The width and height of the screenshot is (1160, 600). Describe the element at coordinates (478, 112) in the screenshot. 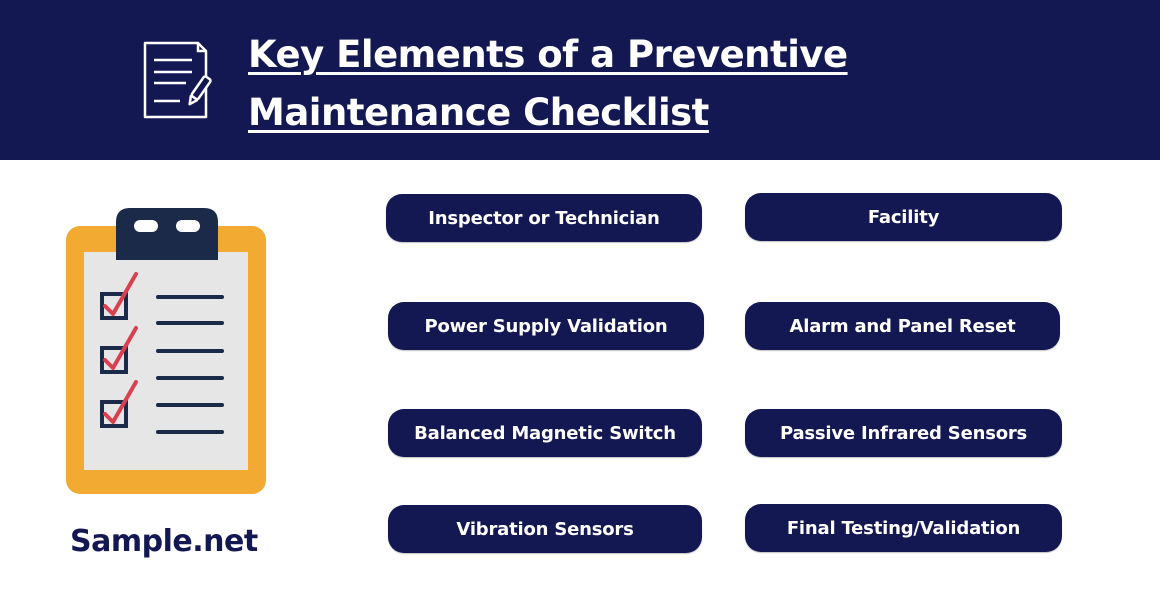

I see `title-line-2: Maintenance Checklist` at that location.